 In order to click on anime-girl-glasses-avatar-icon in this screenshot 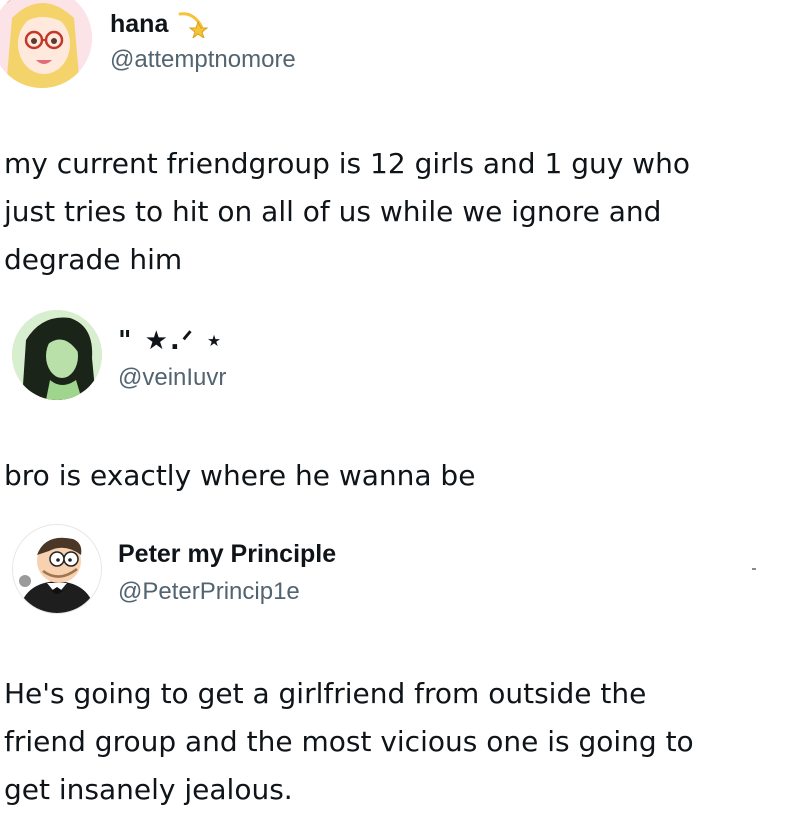, I will do `click(46, 44)`.